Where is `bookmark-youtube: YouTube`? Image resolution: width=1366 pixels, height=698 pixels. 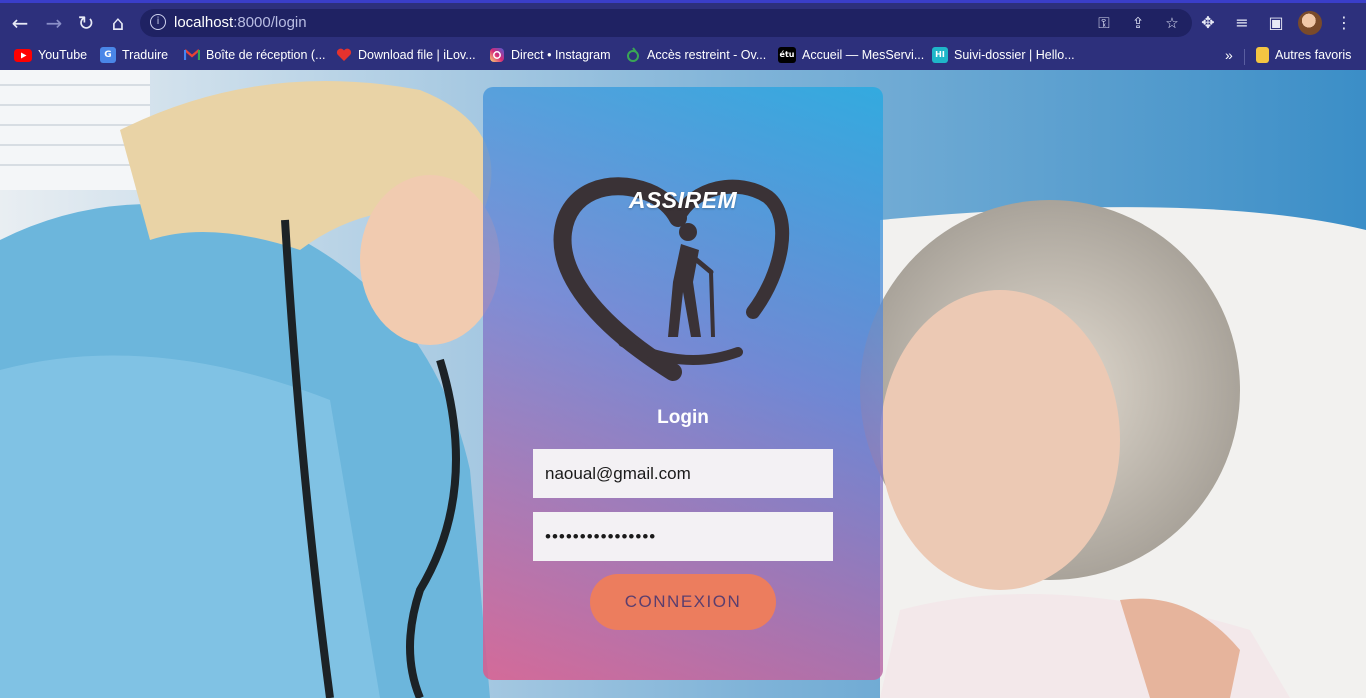 bookmark-youtube: YouTube is located at coordinates (50, 55).